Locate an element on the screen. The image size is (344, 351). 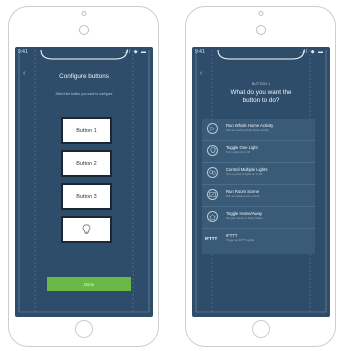
button-3-label: Button 3 is located at coordinates (86, 196).